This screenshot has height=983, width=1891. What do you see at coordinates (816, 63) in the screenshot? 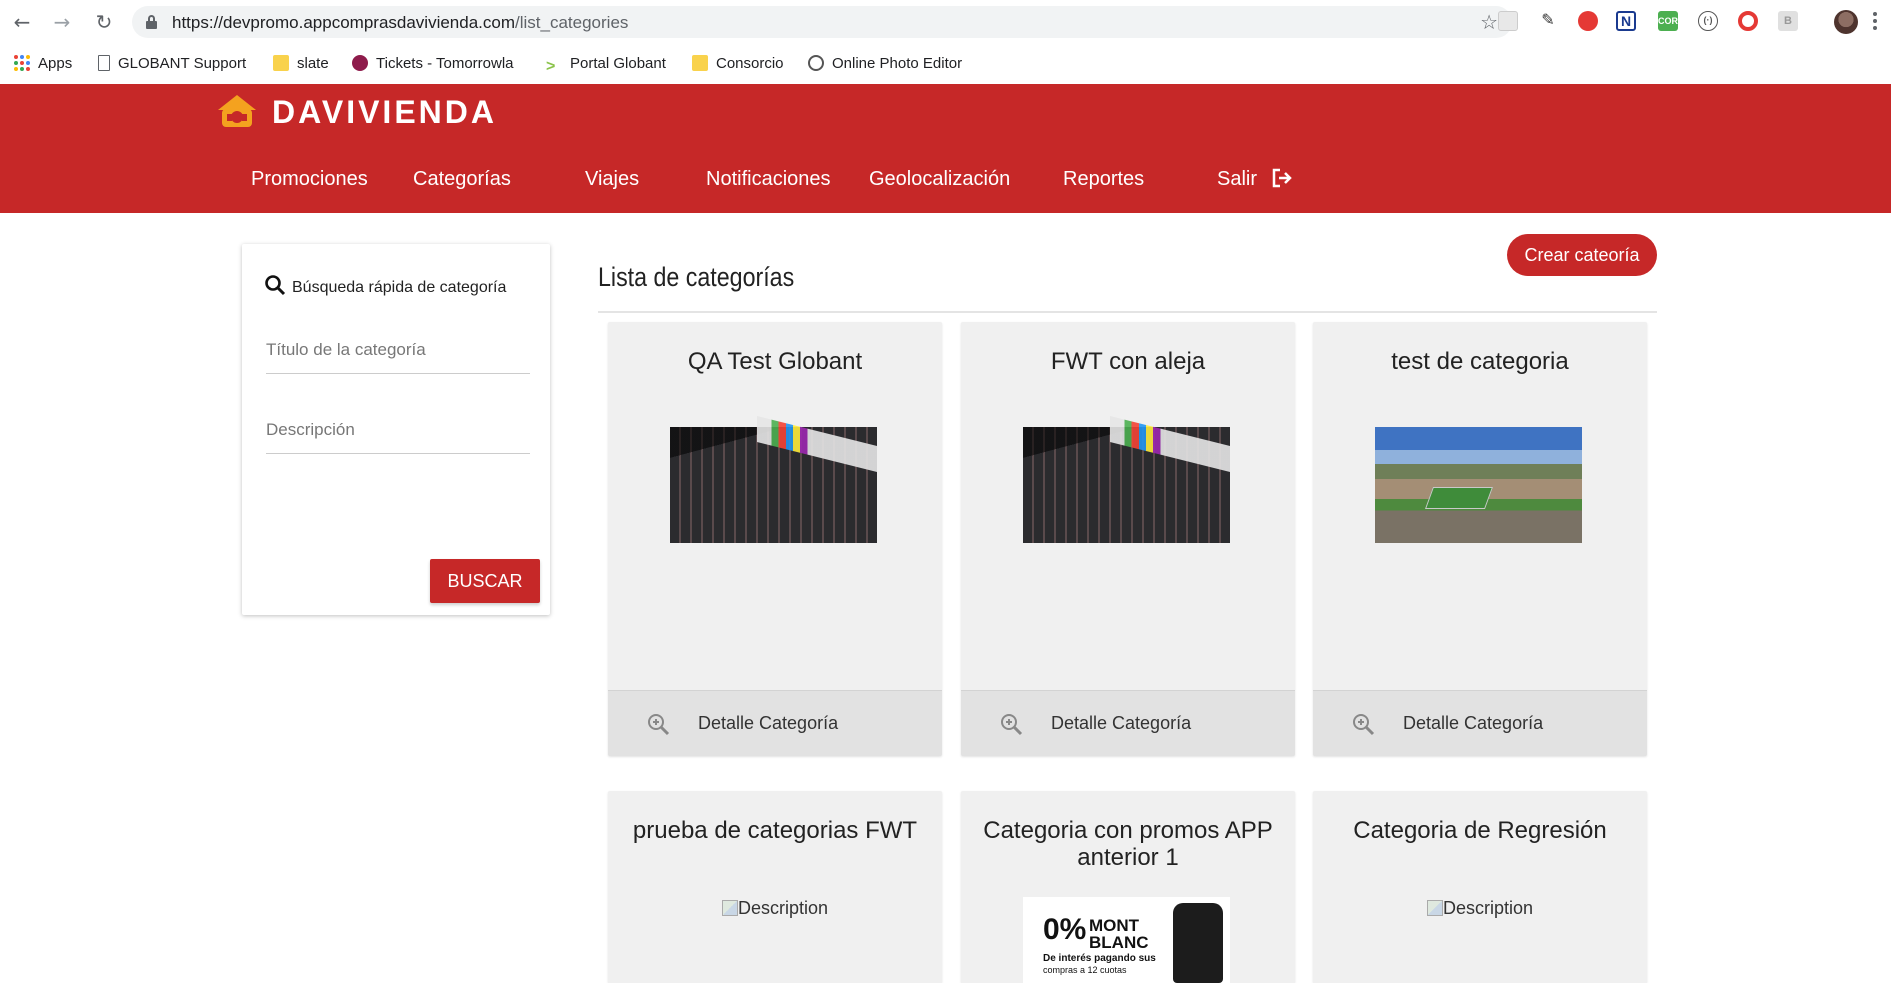
I see `photo-editor-icon` at bounding box center [816, 63].